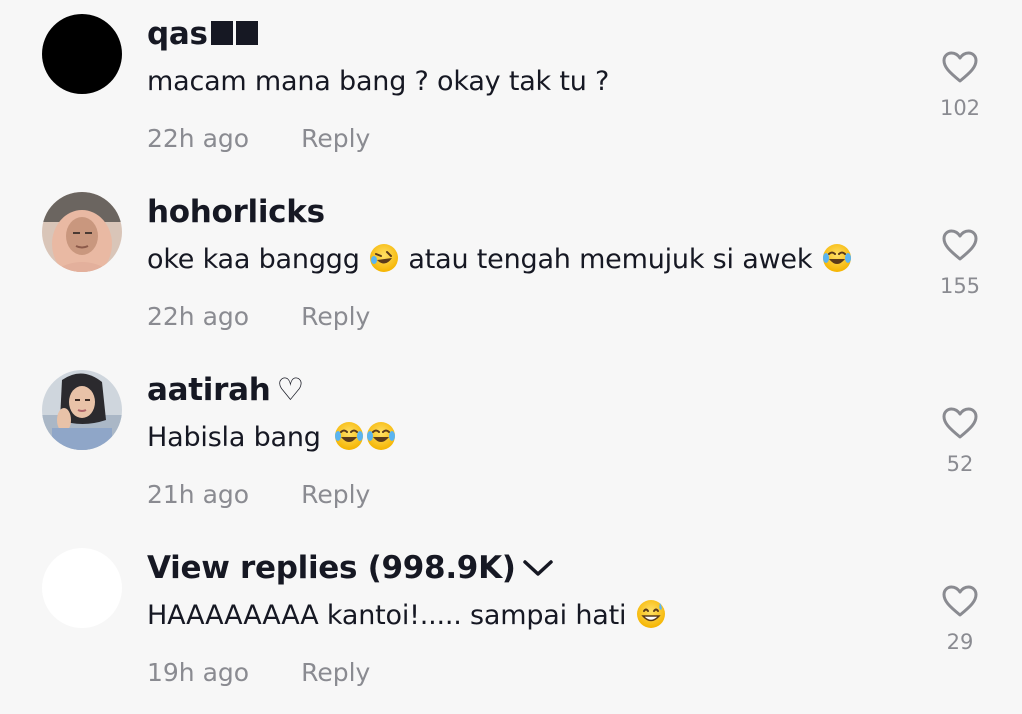 Image resolution: width=1022 pixels, height=714 pixels. I want to click on comment-time: 21h ago, so click(198, 494).